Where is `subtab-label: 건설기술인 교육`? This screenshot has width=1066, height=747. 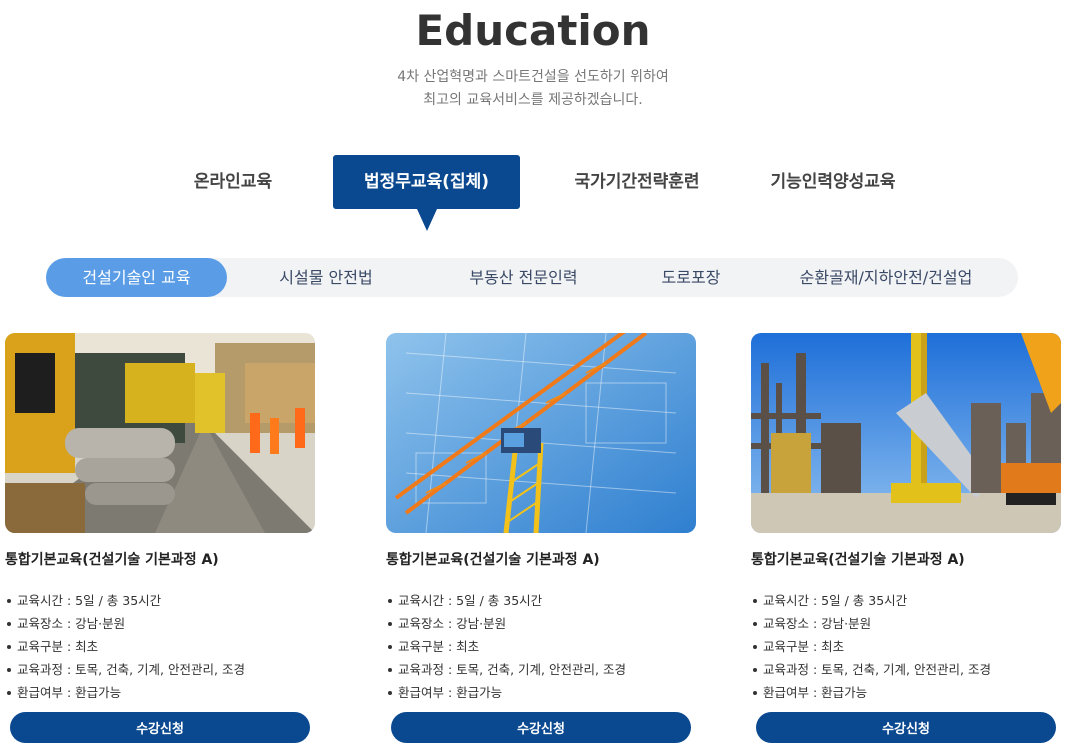
subtab-label: 건설기술인 교육 is located at coordinates (136, 277).